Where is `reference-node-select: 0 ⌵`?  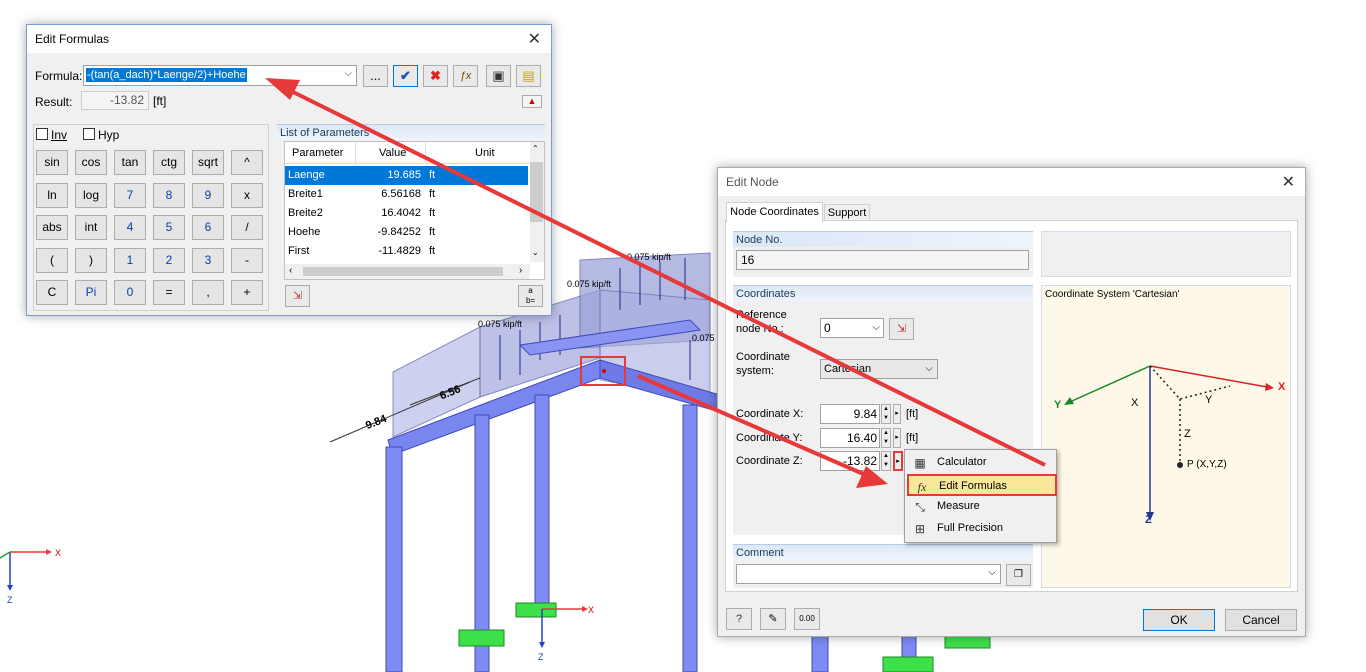 reference-node-select: 0 ⌵ is located at coordinates (852, 328).